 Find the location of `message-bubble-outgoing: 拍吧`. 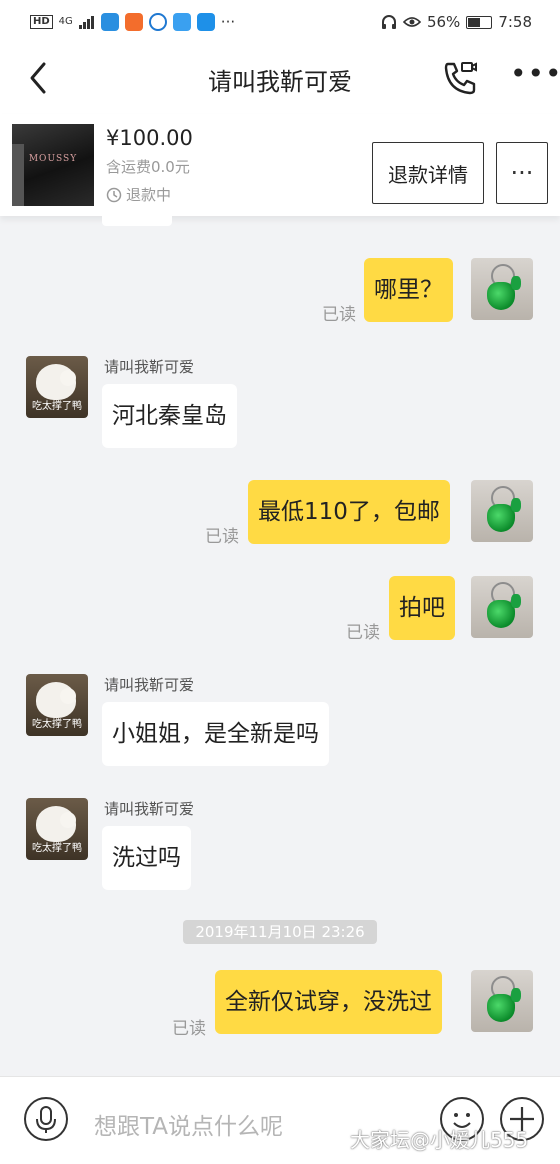

message-bubble-outgoing: 拍吧 is located at coordinates (422, 608).